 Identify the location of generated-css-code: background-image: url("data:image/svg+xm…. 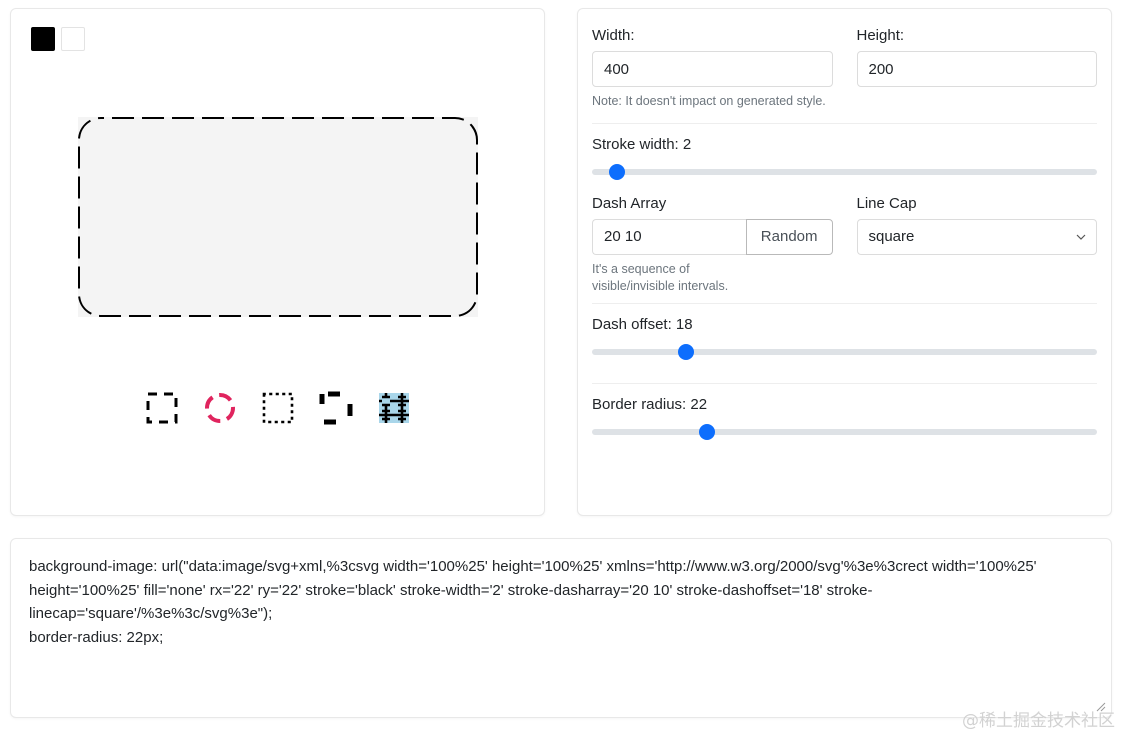
(561, 602).